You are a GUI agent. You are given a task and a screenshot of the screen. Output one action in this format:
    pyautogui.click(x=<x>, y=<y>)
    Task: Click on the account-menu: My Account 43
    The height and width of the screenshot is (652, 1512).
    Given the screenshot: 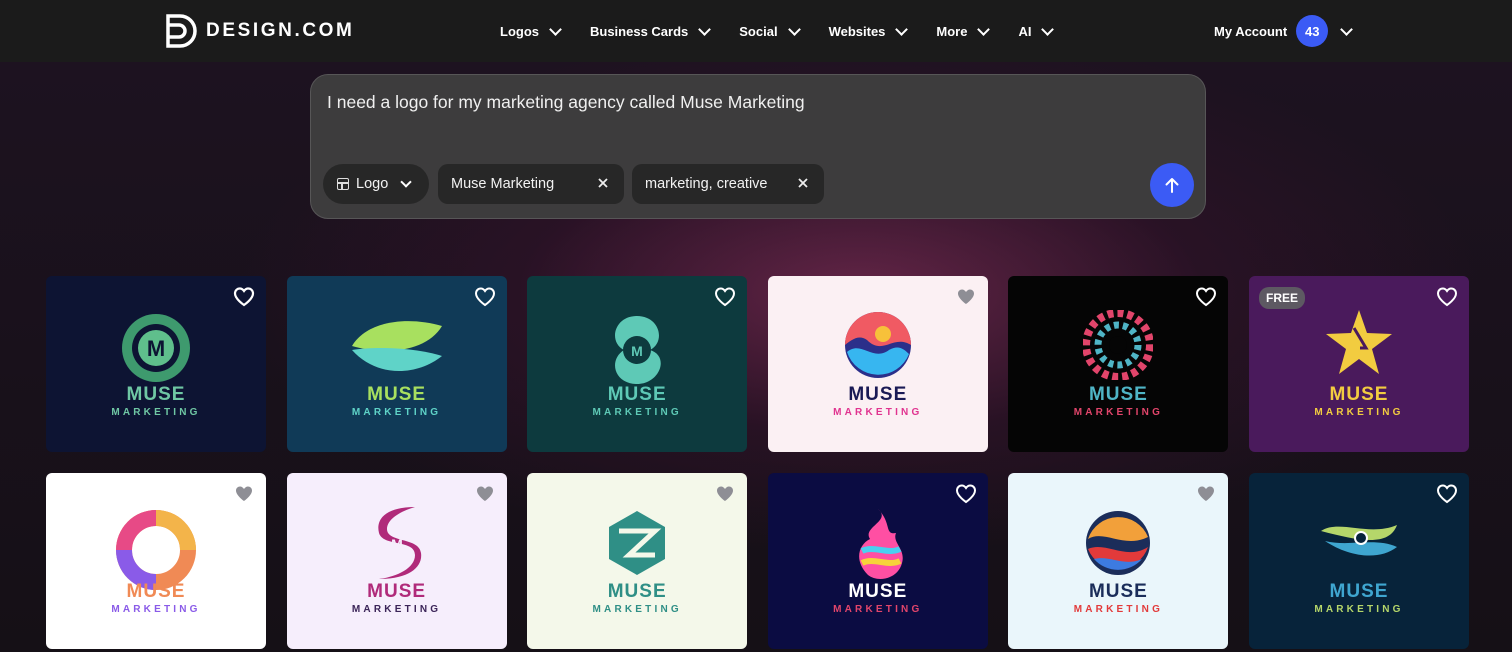 What is the action you would take?
    pyautogui.click(x=1284, y=31)
    